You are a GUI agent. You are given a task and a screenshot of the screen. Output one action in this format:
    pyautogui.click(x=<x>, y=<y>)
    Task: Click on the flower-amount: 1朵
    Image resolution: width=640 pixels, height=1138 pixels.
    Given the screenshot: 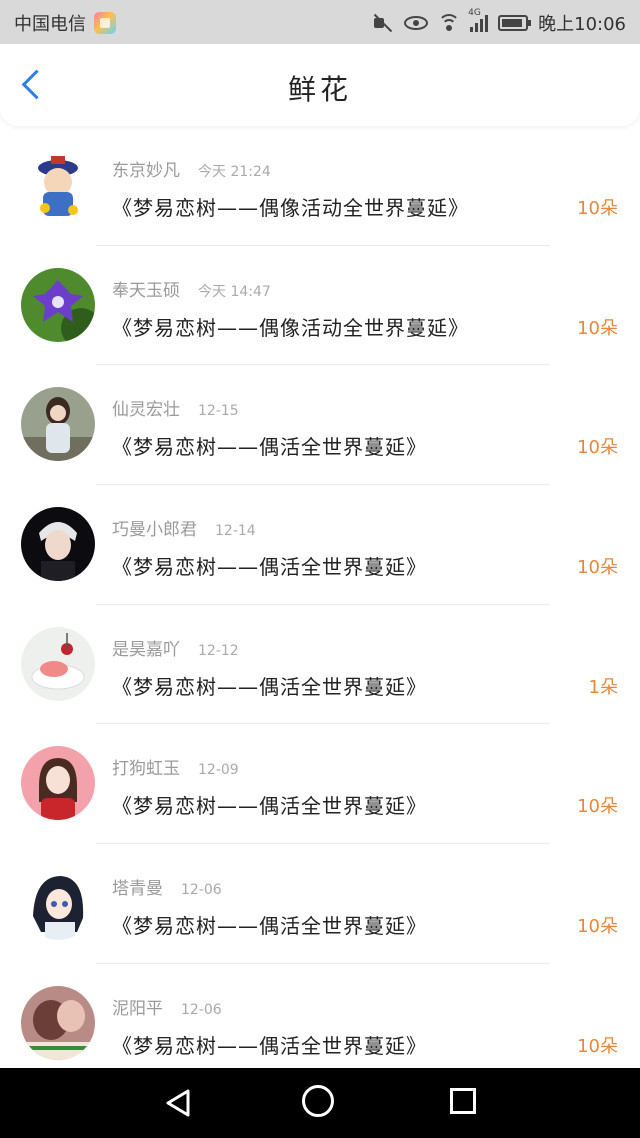 What is the action you would take?
    pyautogui.click(x=603, y=687)
    